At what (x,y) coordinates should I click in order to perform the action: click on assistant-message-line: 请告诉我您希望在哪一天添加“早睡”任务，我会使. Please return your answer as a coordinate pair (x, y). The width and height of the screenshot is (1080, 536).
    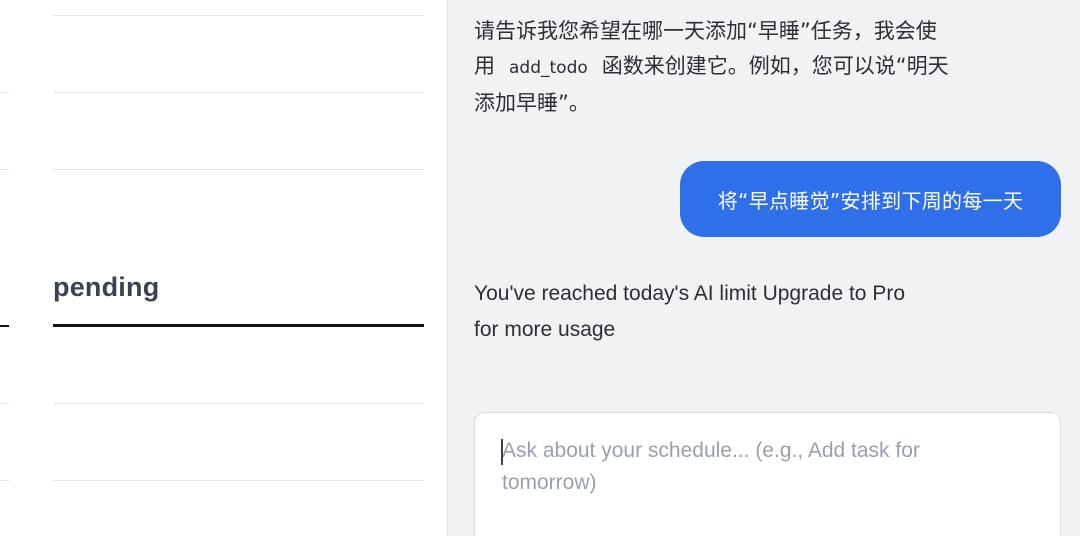
    Looking at the image, I should click on (705, 31).